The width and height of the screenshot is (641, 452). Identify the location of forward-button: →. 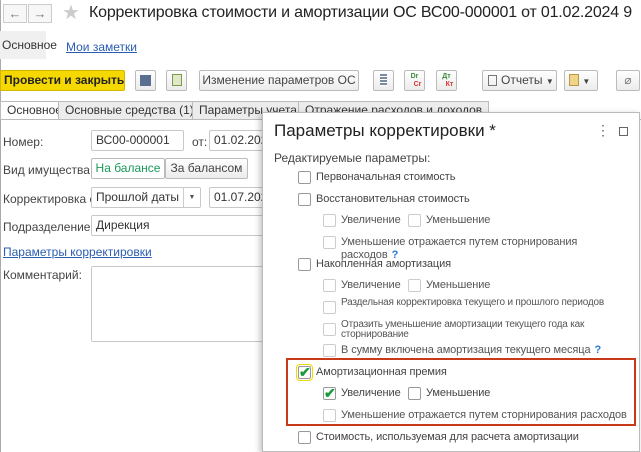
(40, 13).